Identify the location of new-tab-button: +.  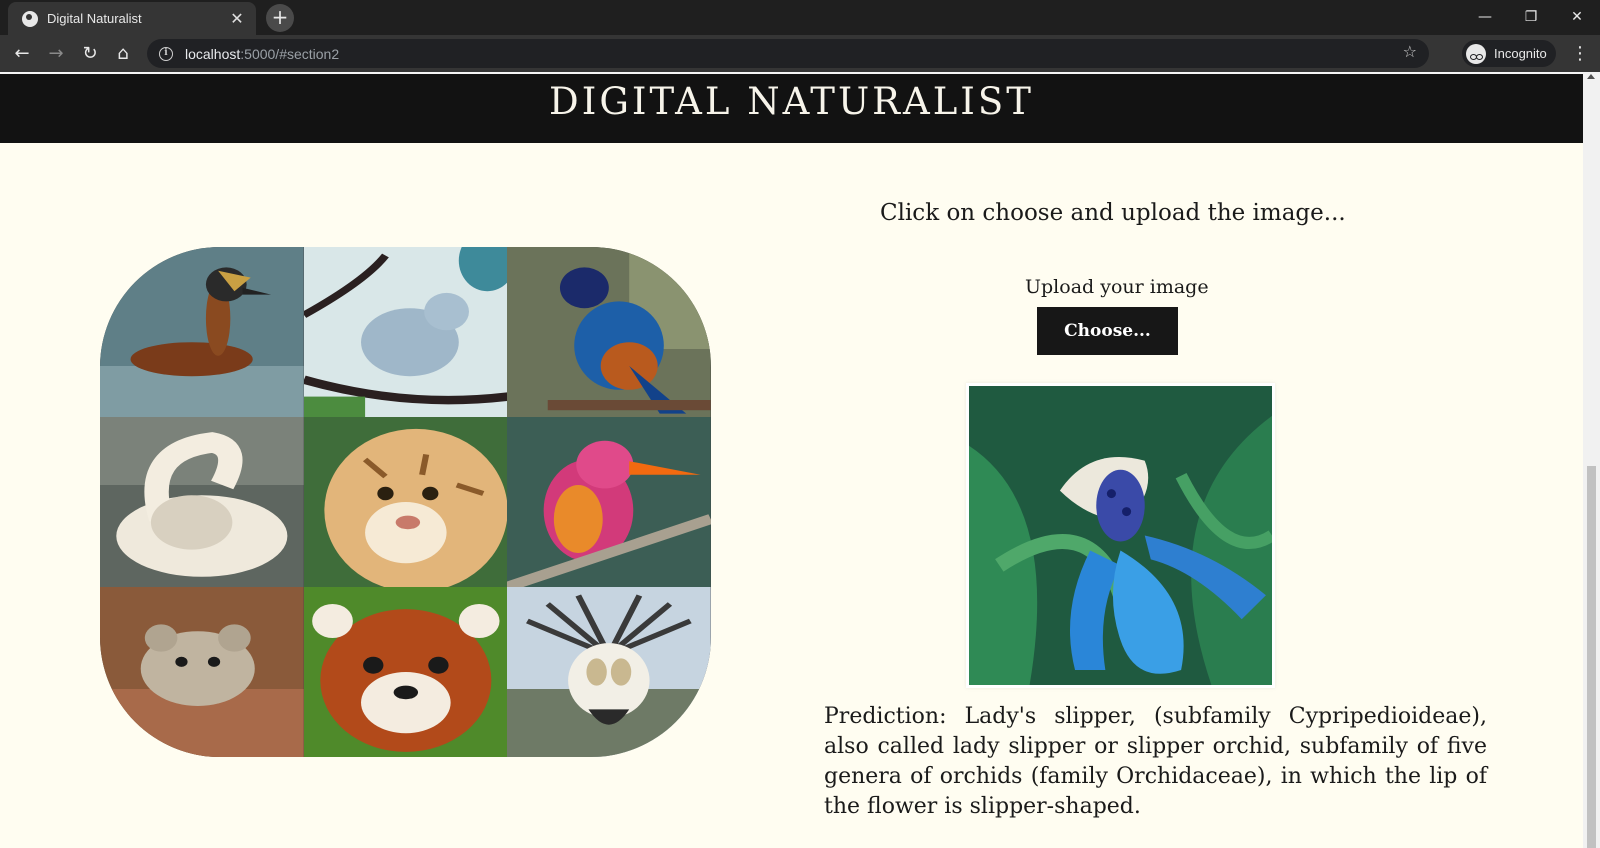
(280, 18).